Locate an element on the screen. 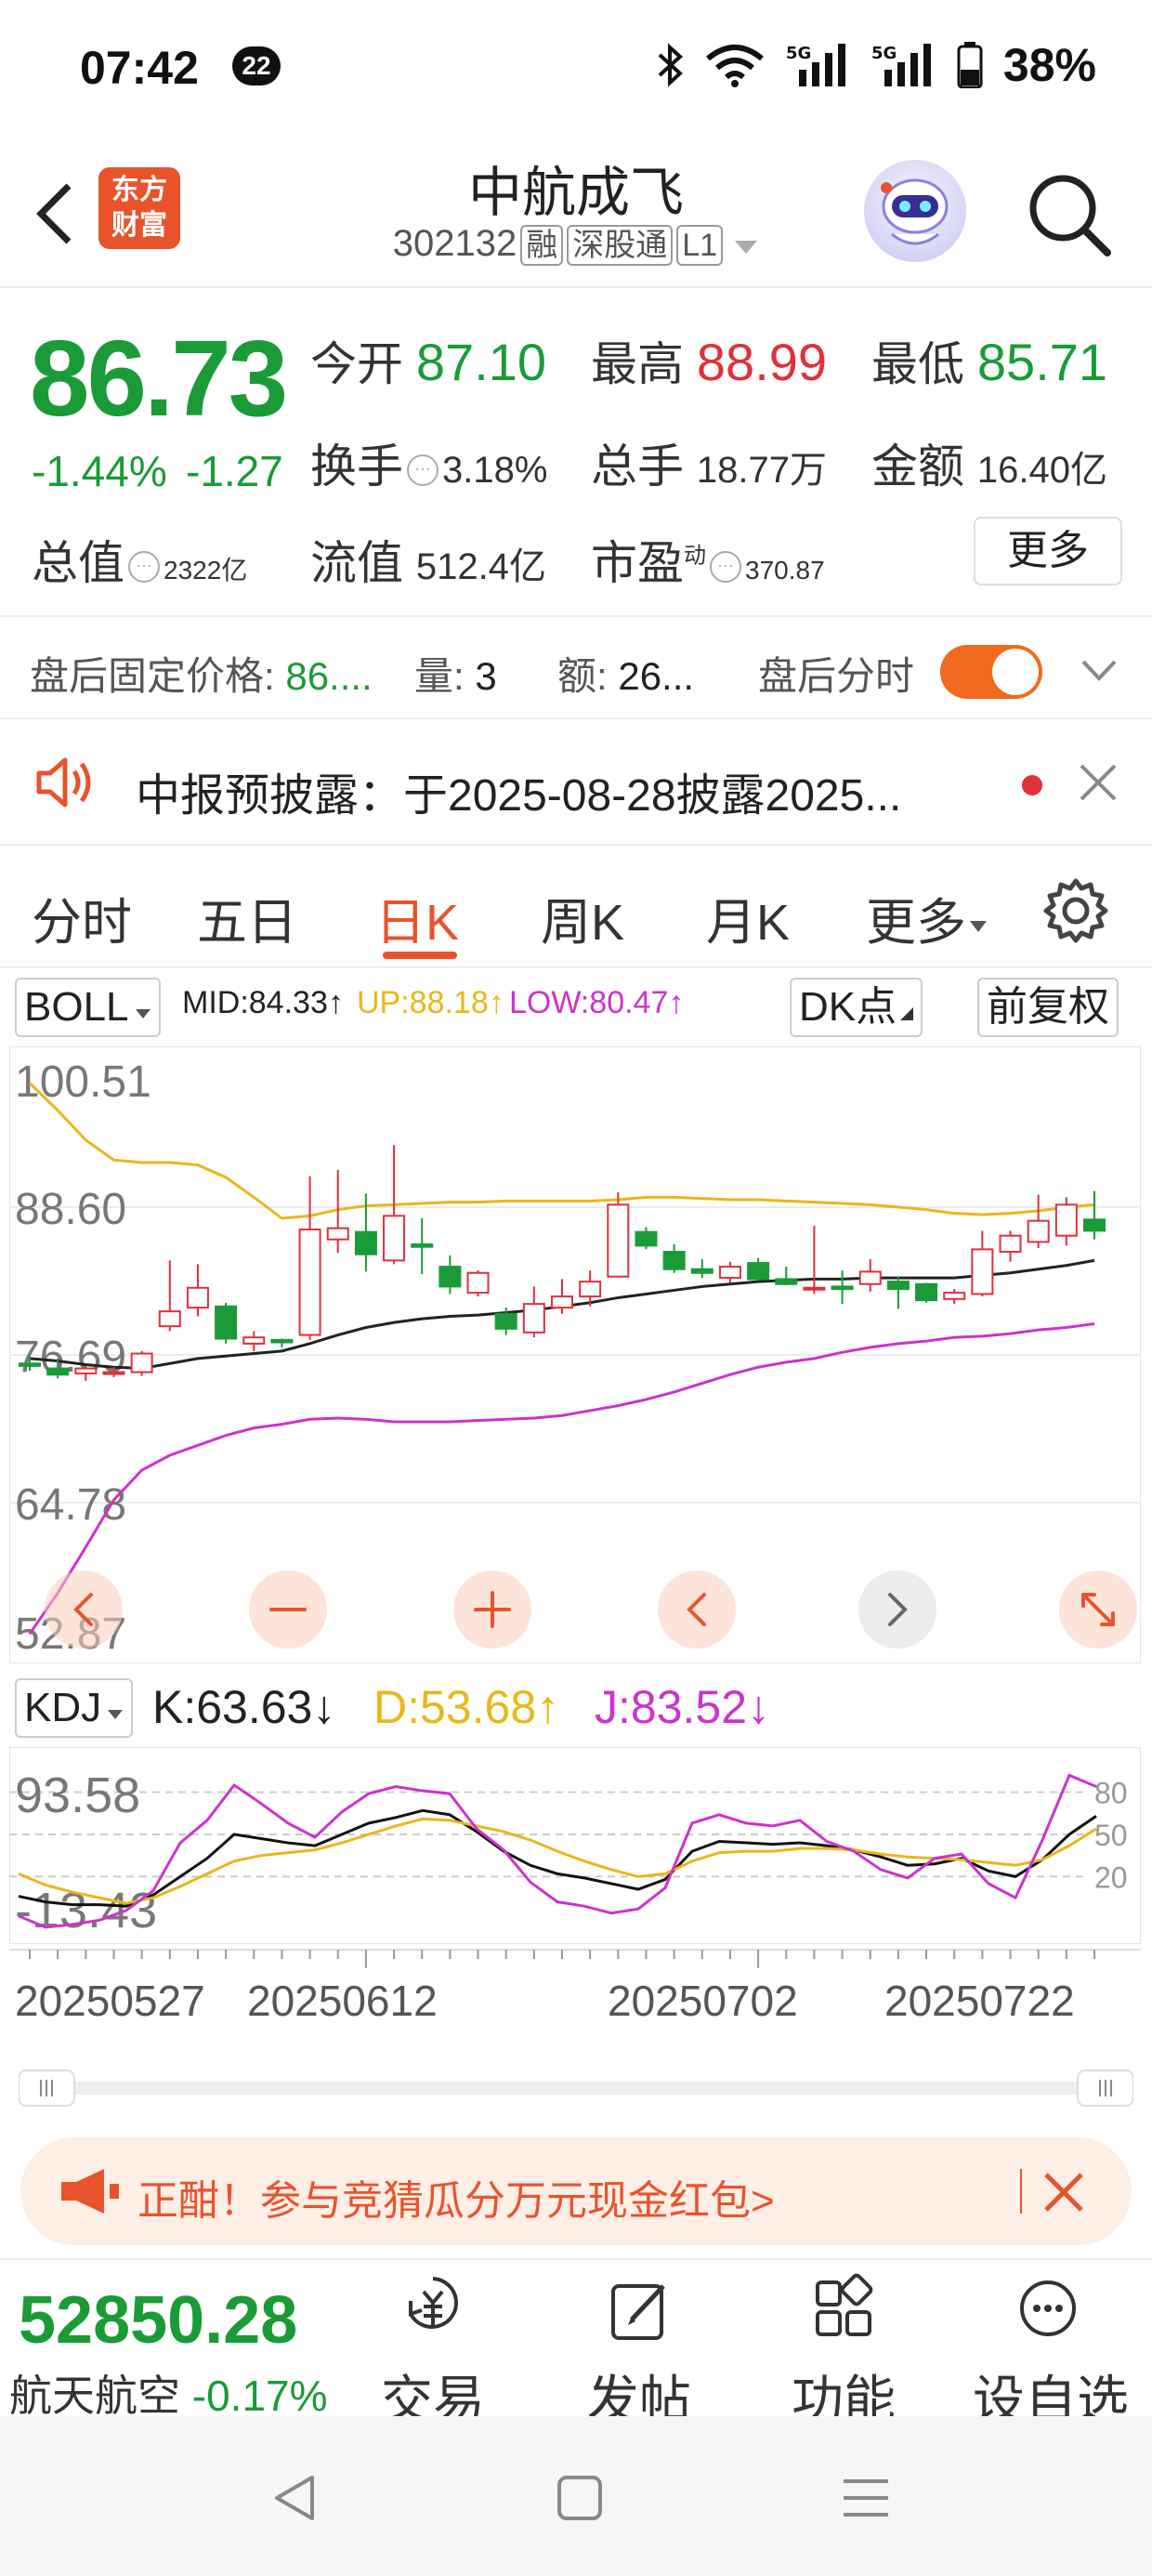 Image resolution: width=1152 pixels, height=2576 pixels. after-vol-value: 3 is located at coordinates (486, 676).